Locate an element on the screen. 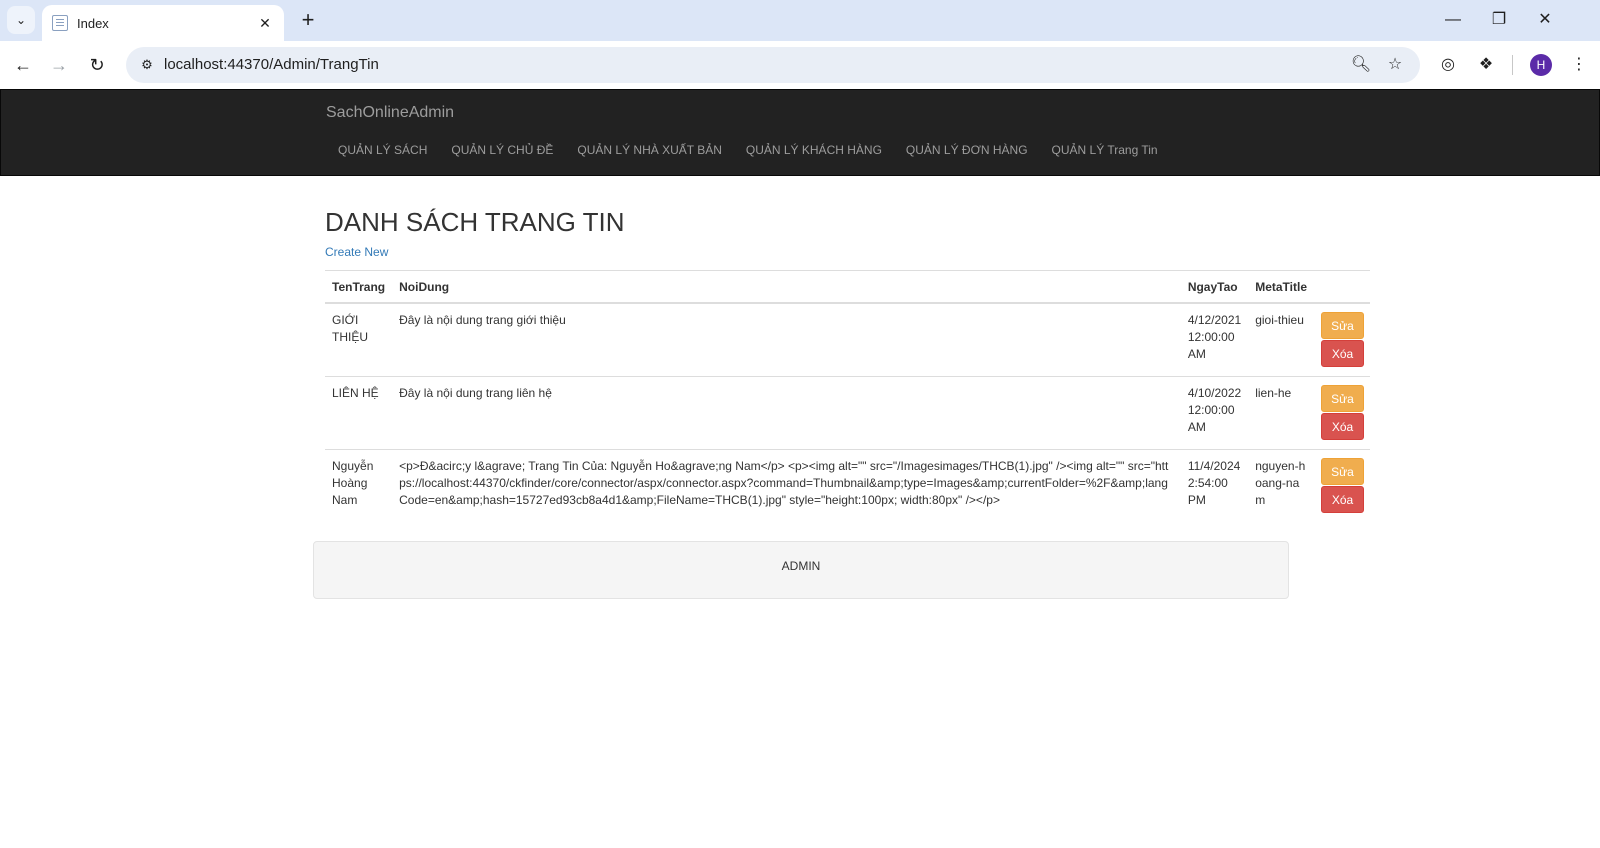  header-actions is located at coordinates (1342, 287).